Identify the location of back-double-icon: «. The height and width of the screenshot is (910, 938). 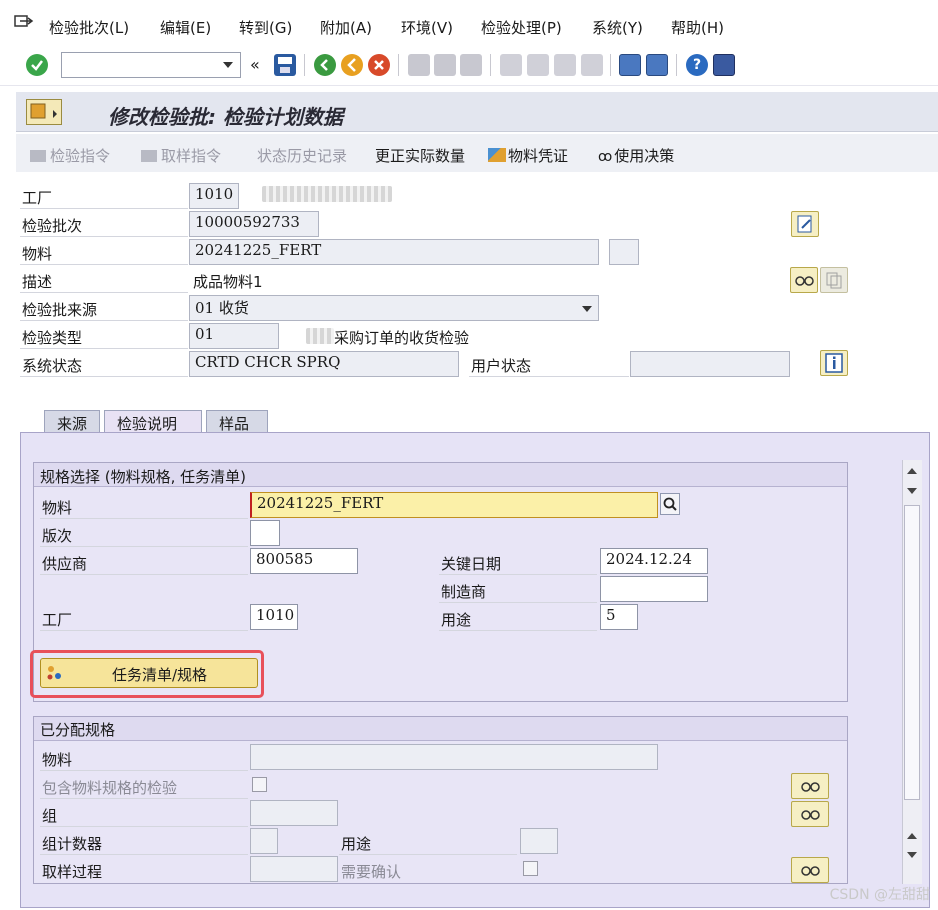
(255, 64).